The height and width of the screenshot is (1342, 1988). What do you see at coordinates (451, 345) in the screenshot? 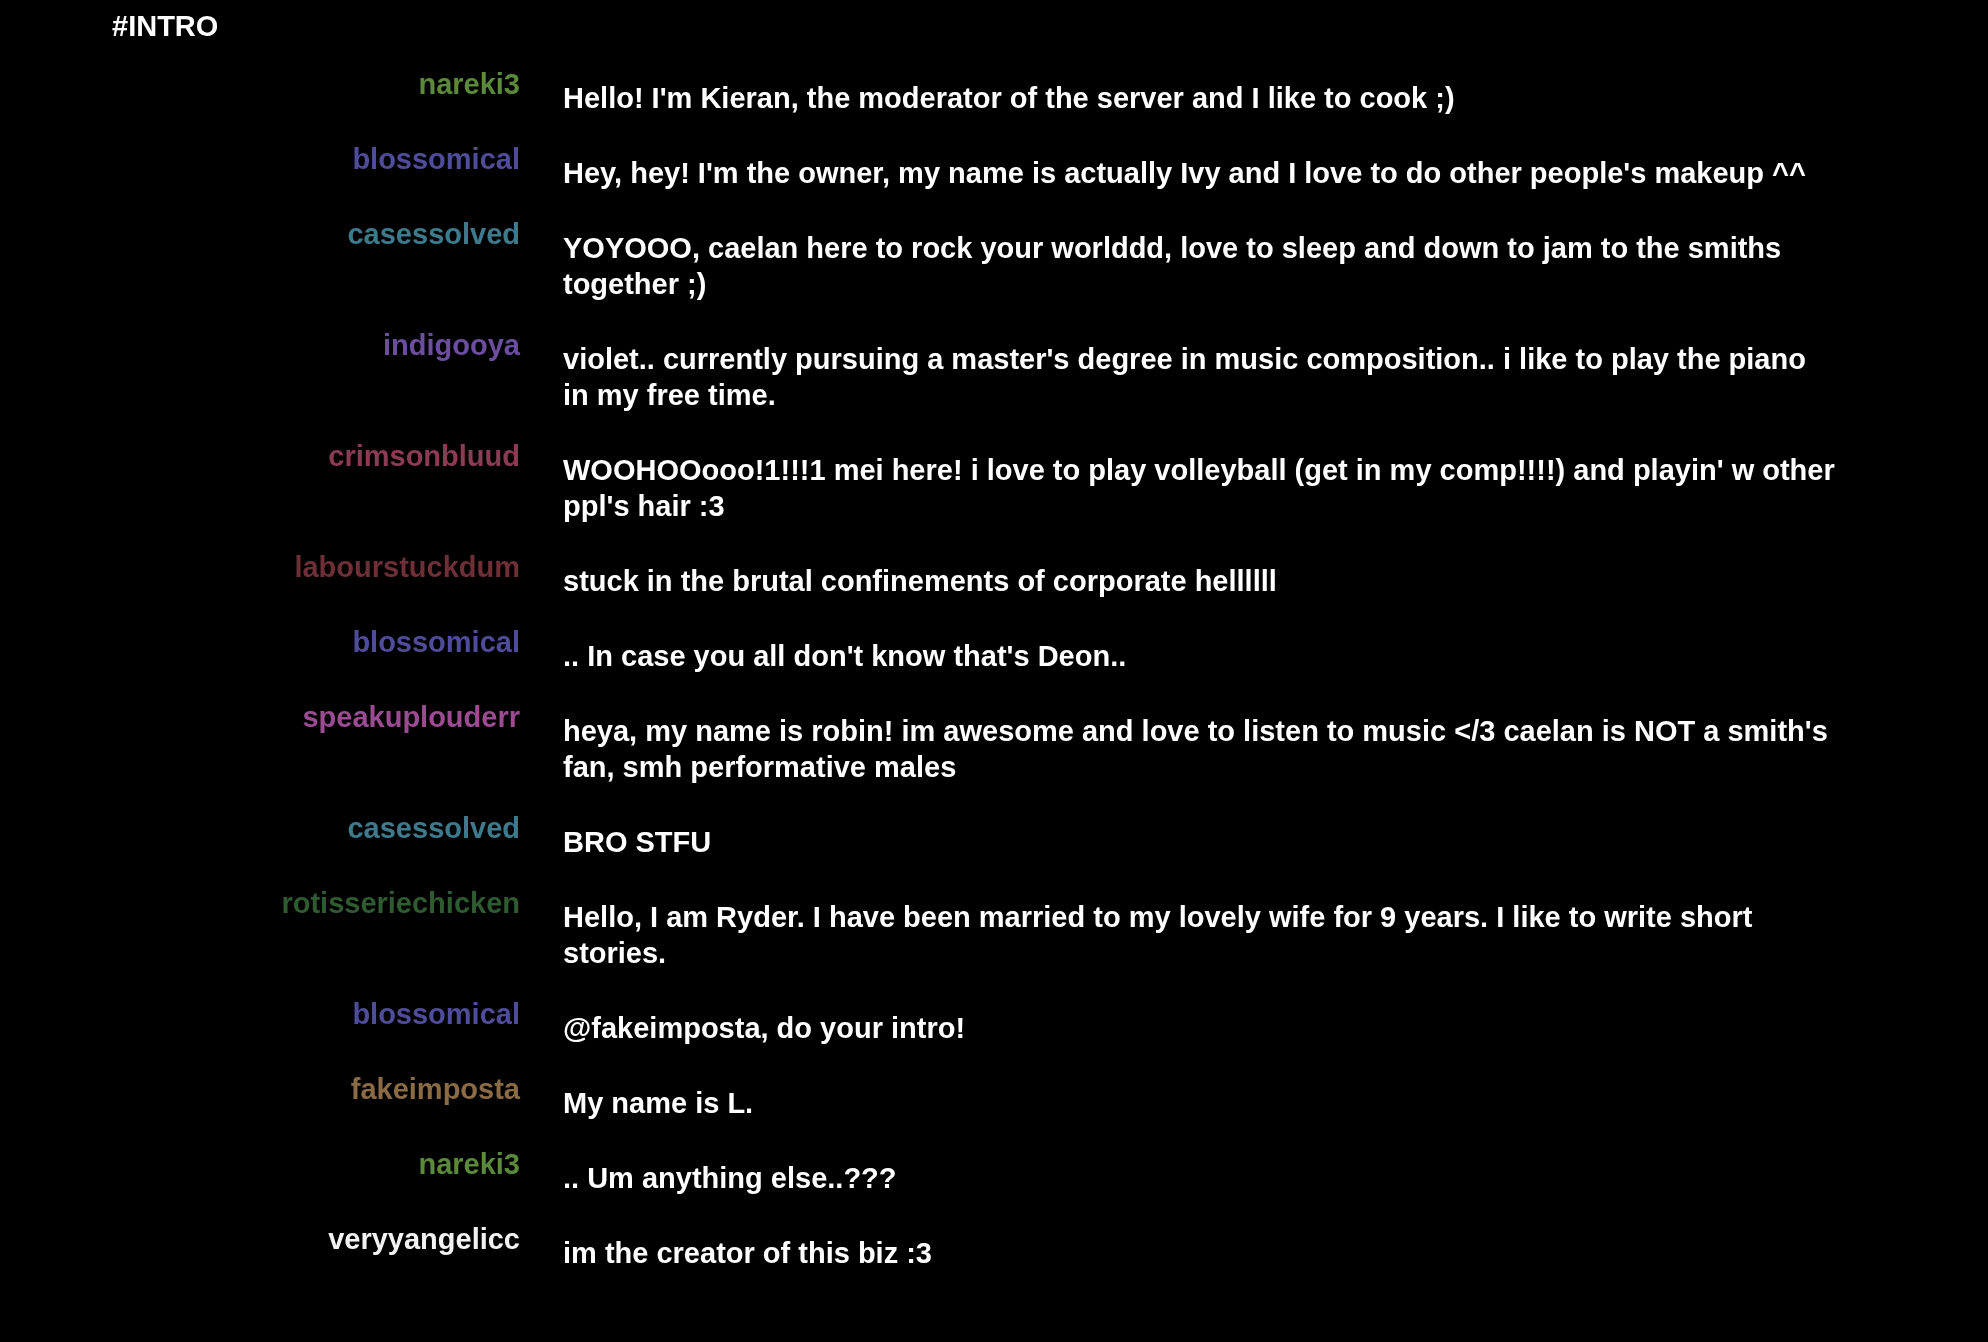
I see `username: indigooya` at bounding box center [451, 345].